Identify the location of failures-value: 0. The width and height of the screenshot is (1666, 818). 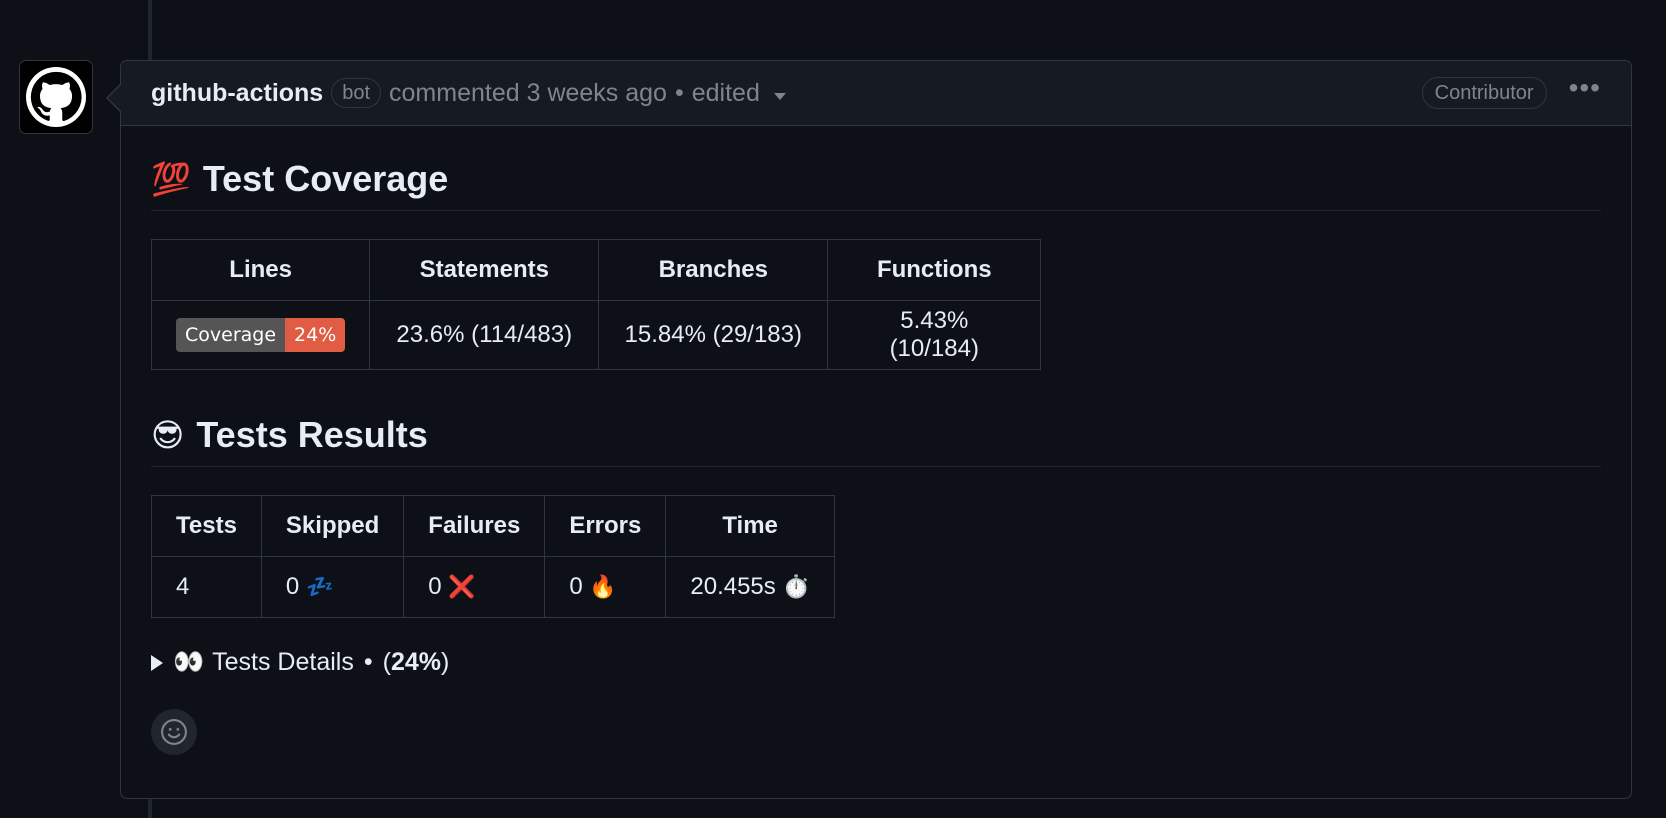
(435, 586).